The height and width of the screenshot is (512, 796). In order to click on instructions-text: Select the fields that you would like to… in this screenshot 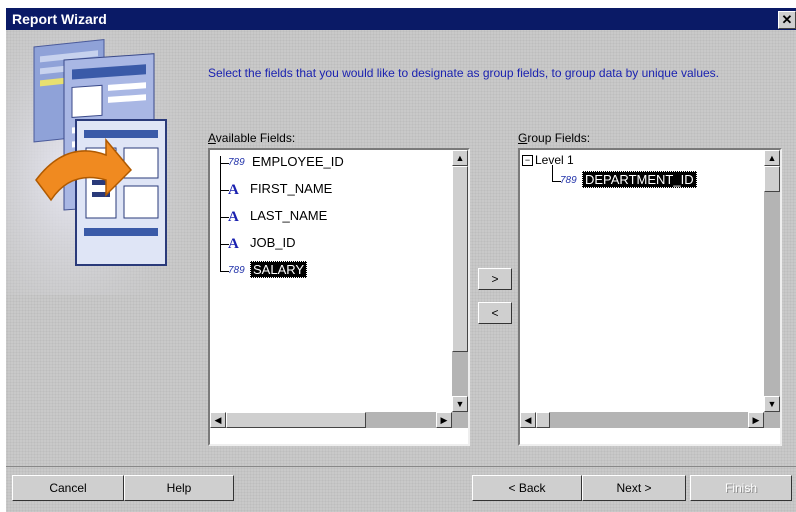, I will do `click(463, 73)`.